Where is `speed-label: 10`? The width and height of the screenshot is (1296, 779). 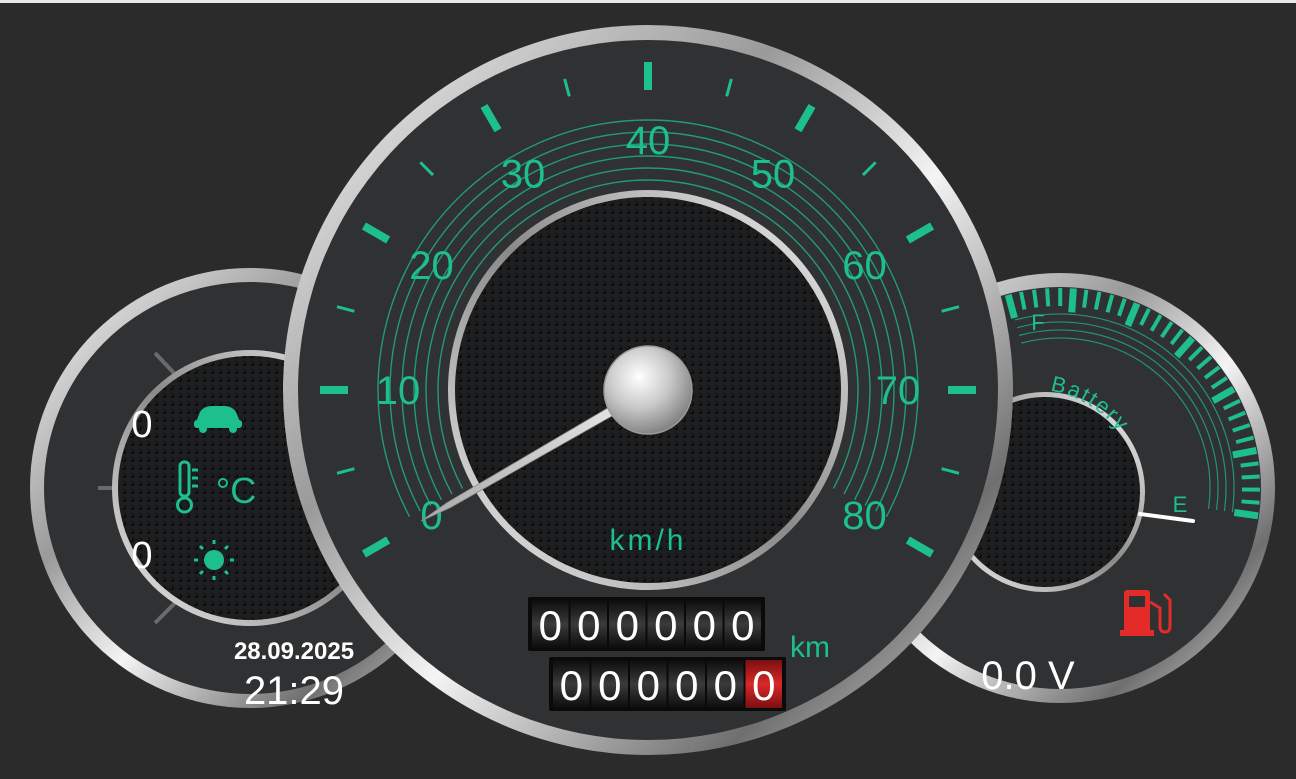 speed-label: 10 is located at coordinates (398, 391).